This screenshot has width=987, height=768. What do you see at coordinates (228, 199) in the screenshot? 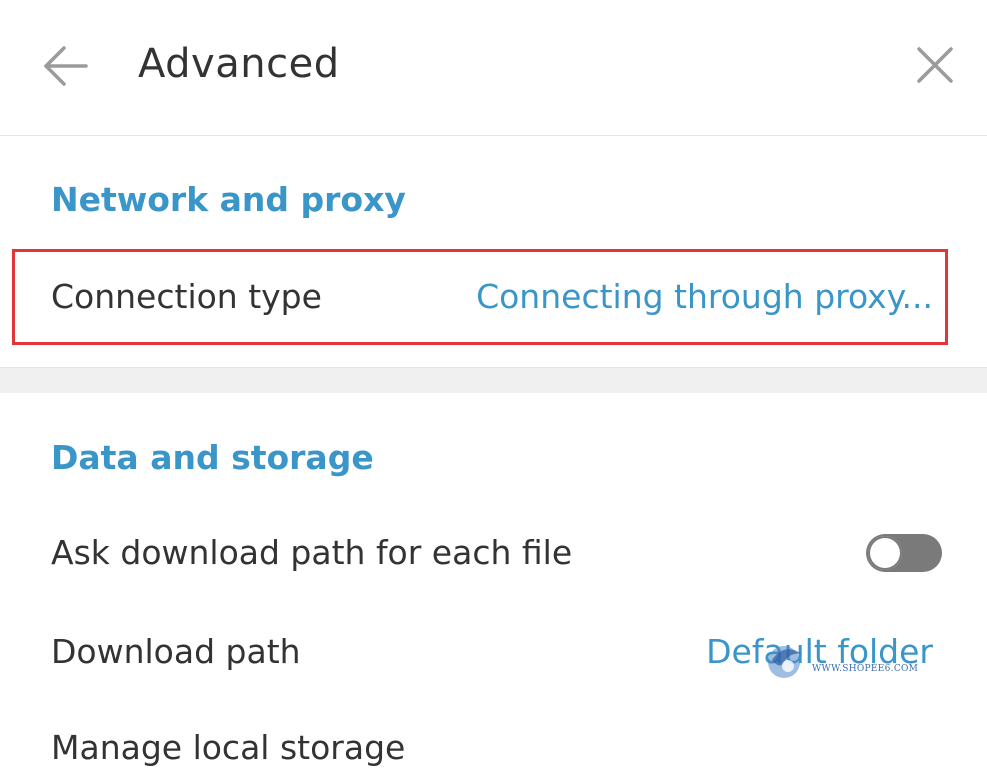
I see `section-title-network: Network and proxy` at bounding box center [228, 199].